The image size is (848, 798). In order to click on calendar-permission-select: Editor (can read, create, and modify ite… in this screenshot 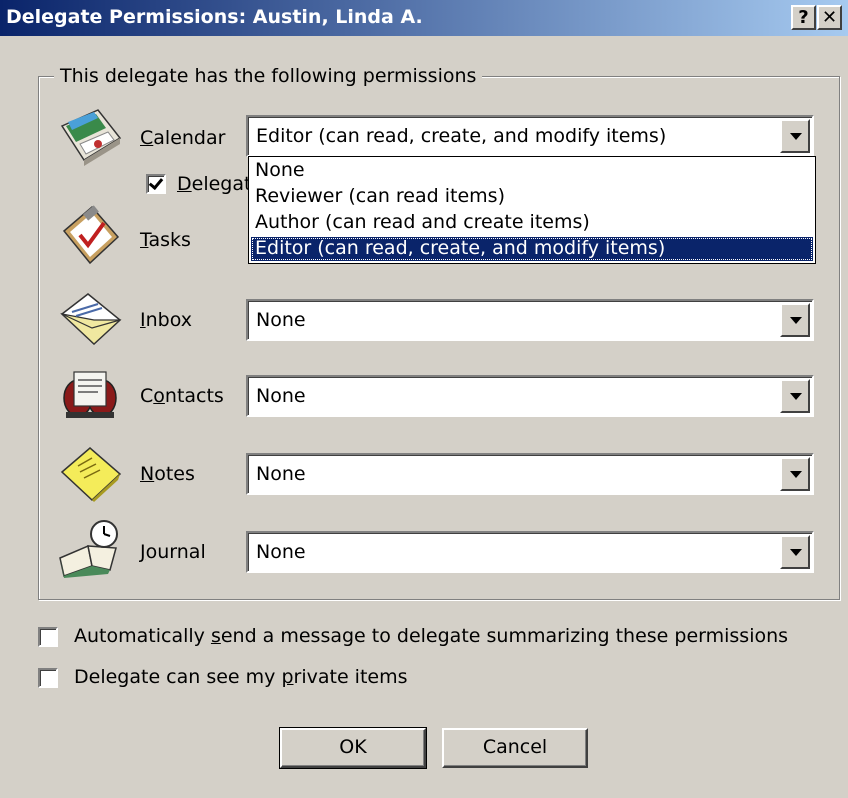, I will do `click(530, 136)`.